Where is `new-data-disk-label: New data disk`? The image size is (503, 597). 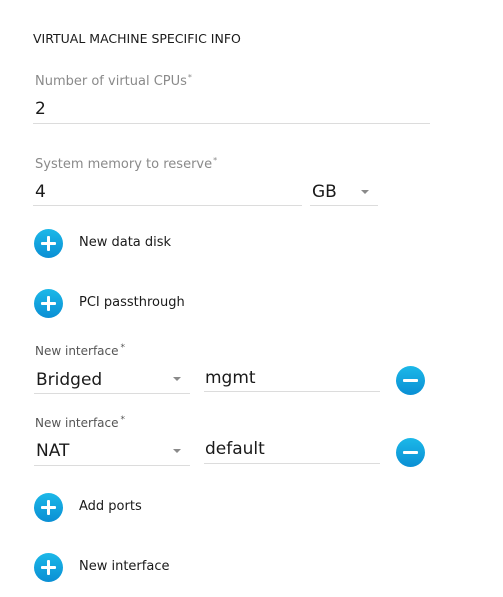 new-data-disk-label: New data disk is located at coordinates (125, 242).